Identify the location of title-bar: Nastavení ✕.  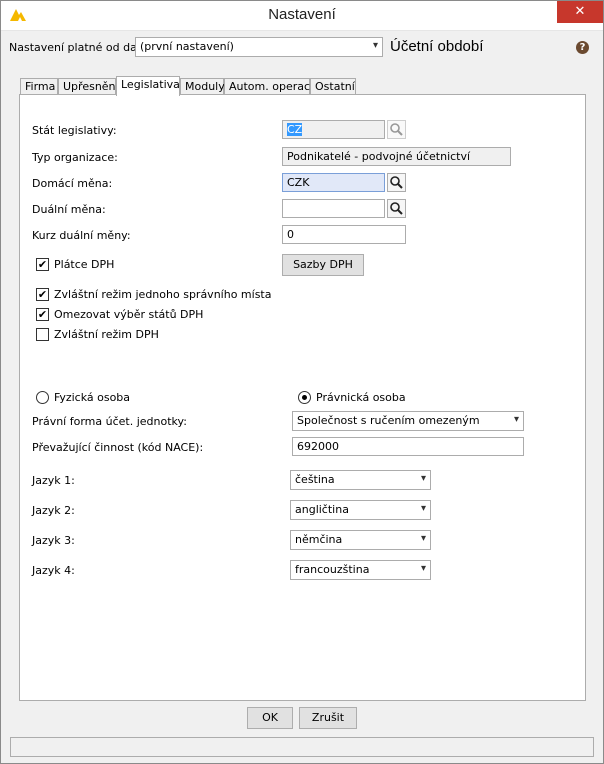
(302, 16).